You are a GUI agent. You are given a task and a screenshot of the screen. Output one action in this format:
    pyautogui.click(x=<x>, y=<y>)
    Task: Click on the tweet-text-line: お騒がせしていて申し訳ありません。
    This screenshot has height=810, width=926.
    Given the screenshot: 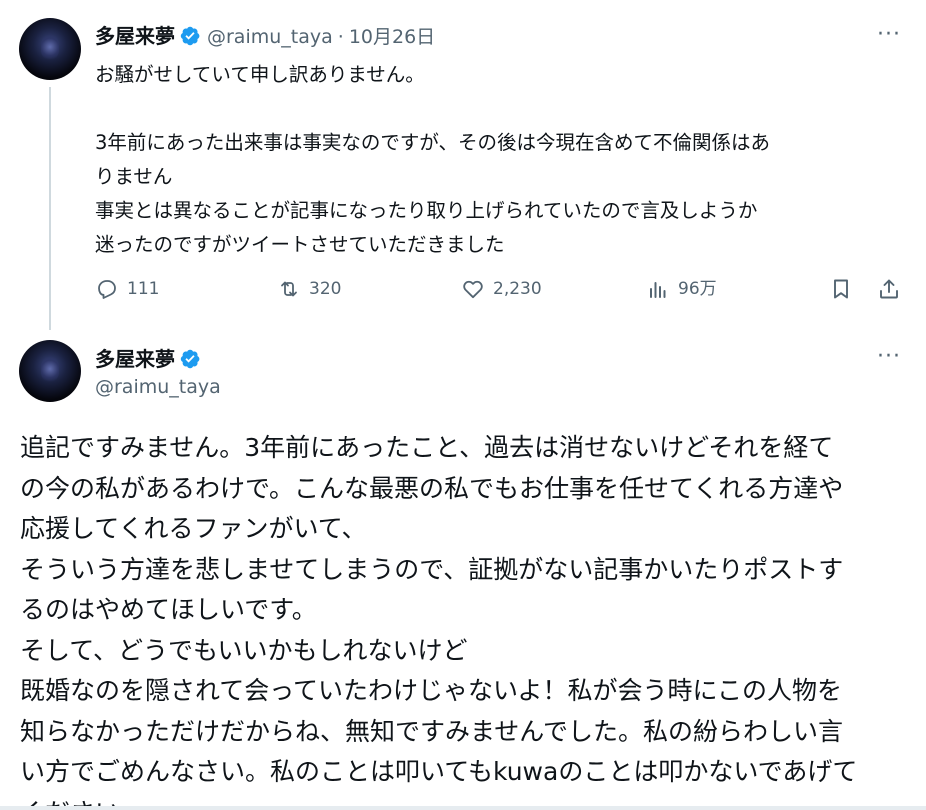 What is the action you would take?
    pyautogui.click(x=260, y=74)
    